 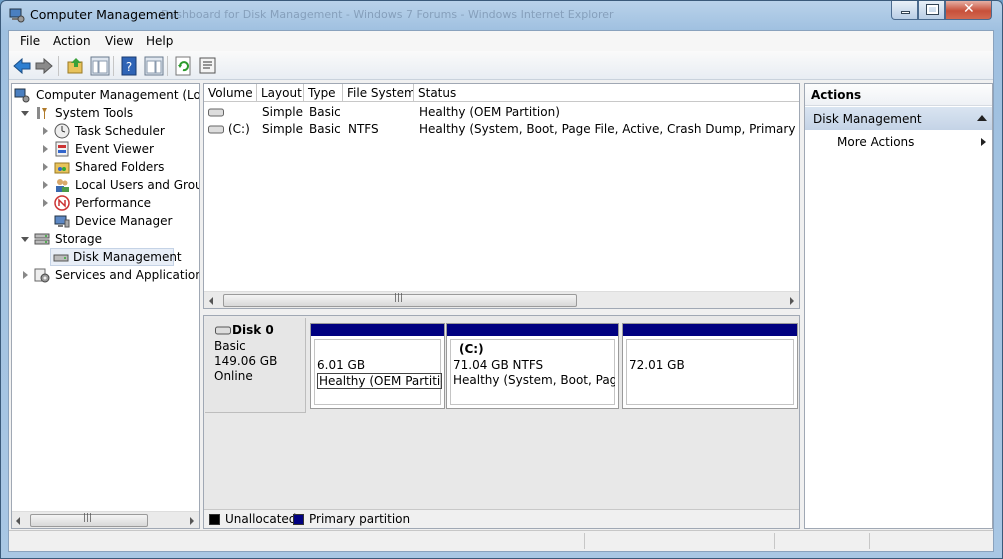 What do you see at coordinates (323, 93) in the screenshot?
I see `column-header-type: Type` at bounding box center [323, 93].